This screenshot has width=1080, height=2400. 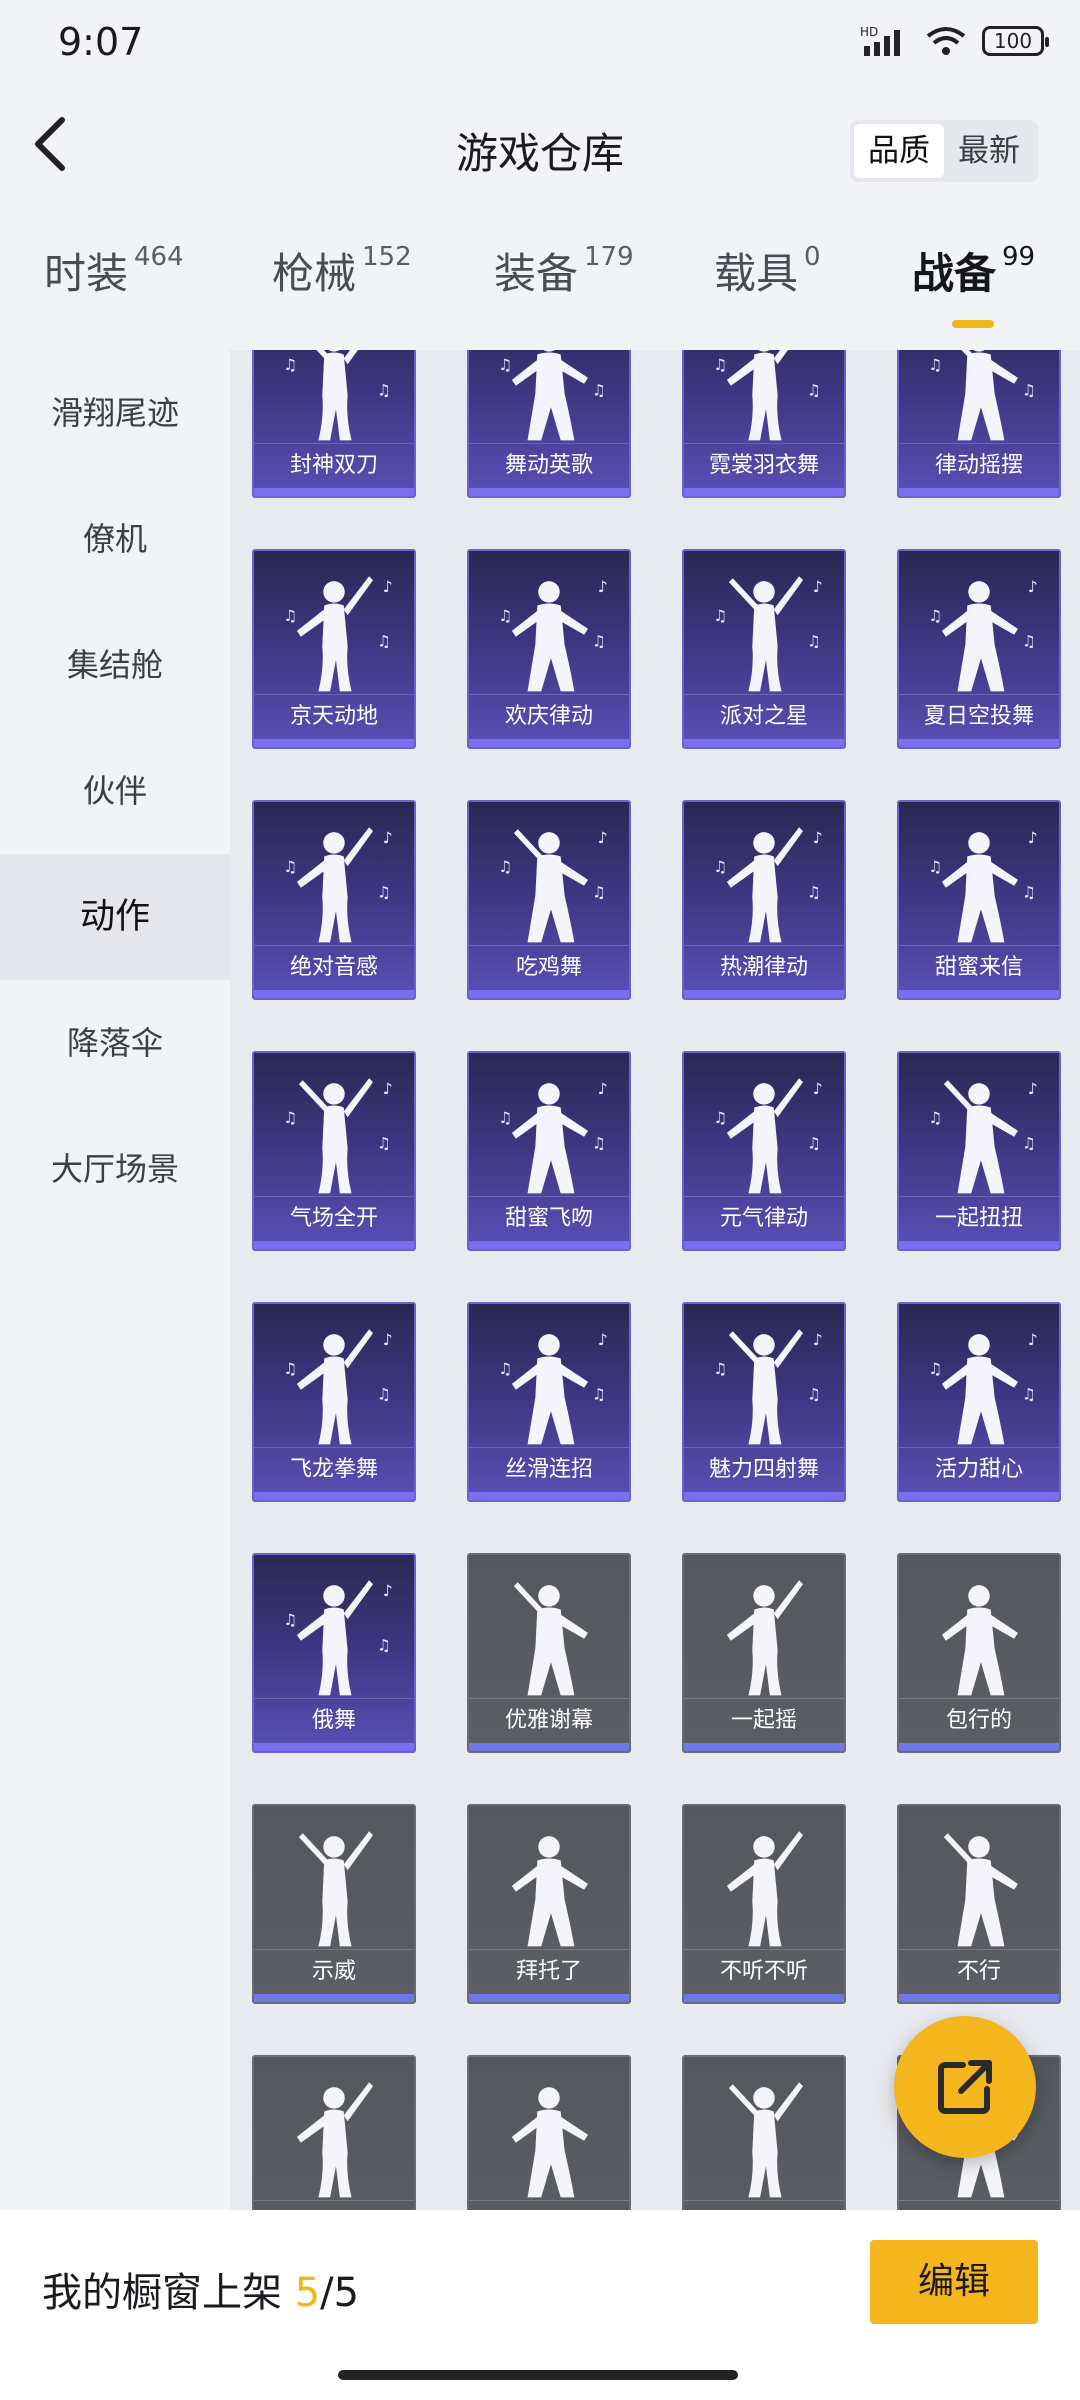 I want to click on emote-card: 一起摇, so click(x=764, y=1653).